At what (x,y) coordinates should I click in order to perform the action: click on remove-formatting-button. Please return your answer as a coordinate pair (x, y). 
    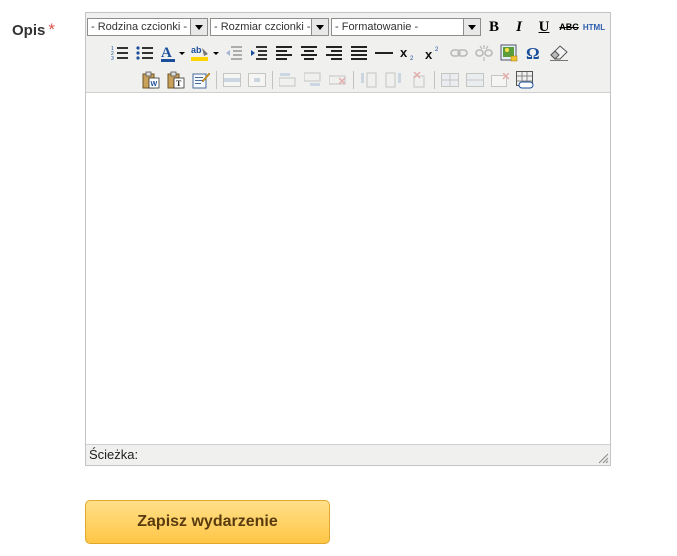
    Looking at the image, I should click on (559, 53).